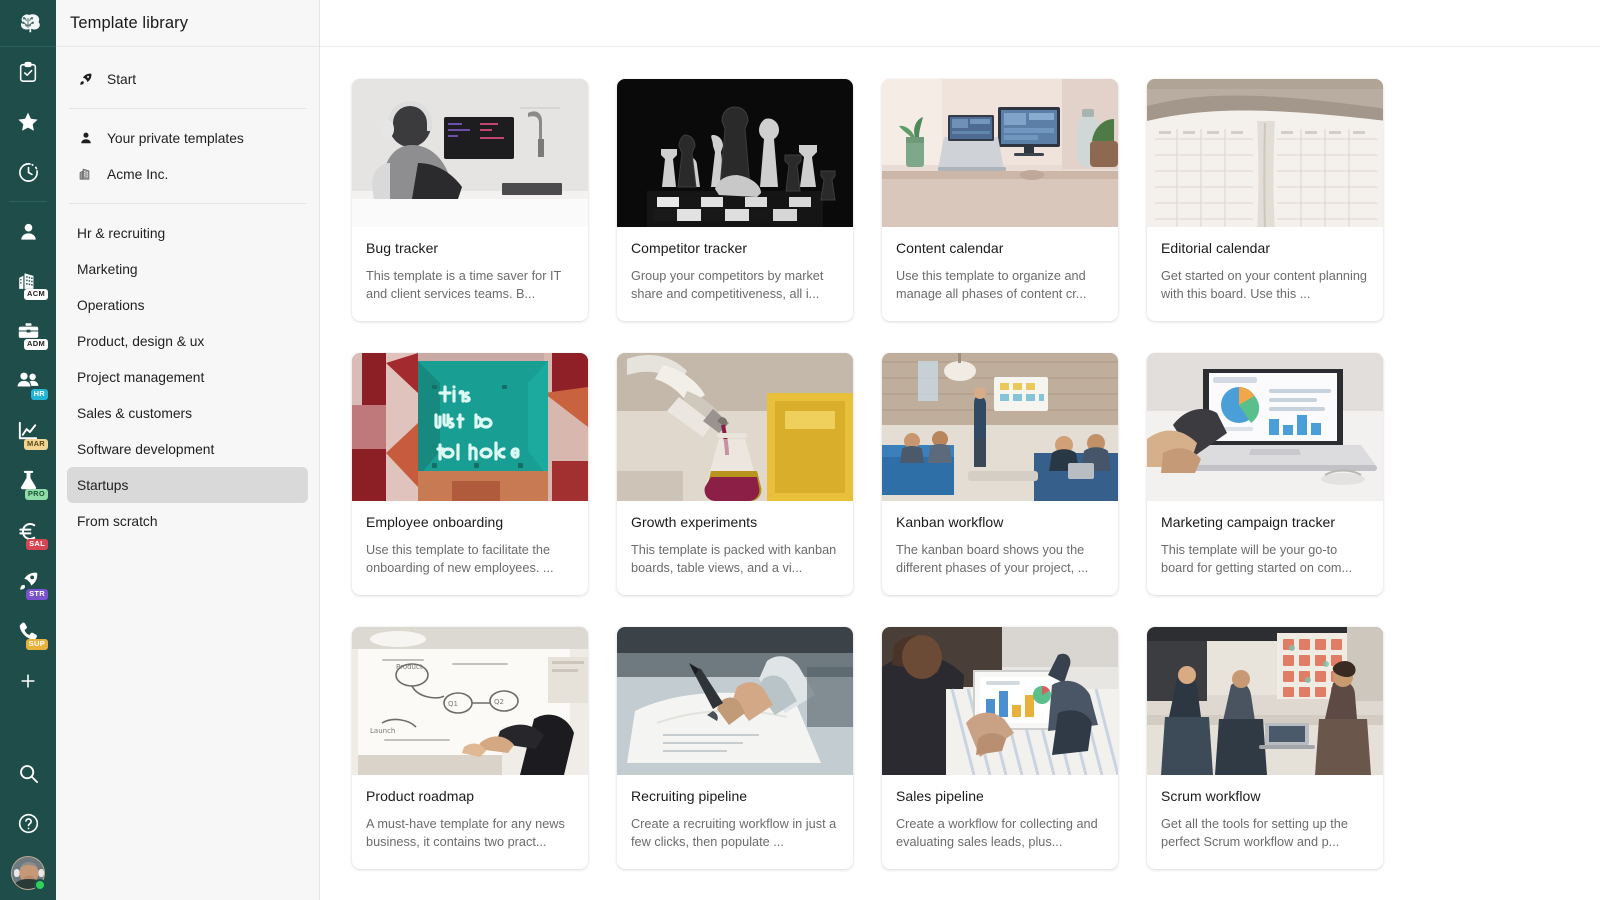  Describe the element at coordinates (28, 281) in the screenshot. I see `workspace-acme: ACM` at that location.